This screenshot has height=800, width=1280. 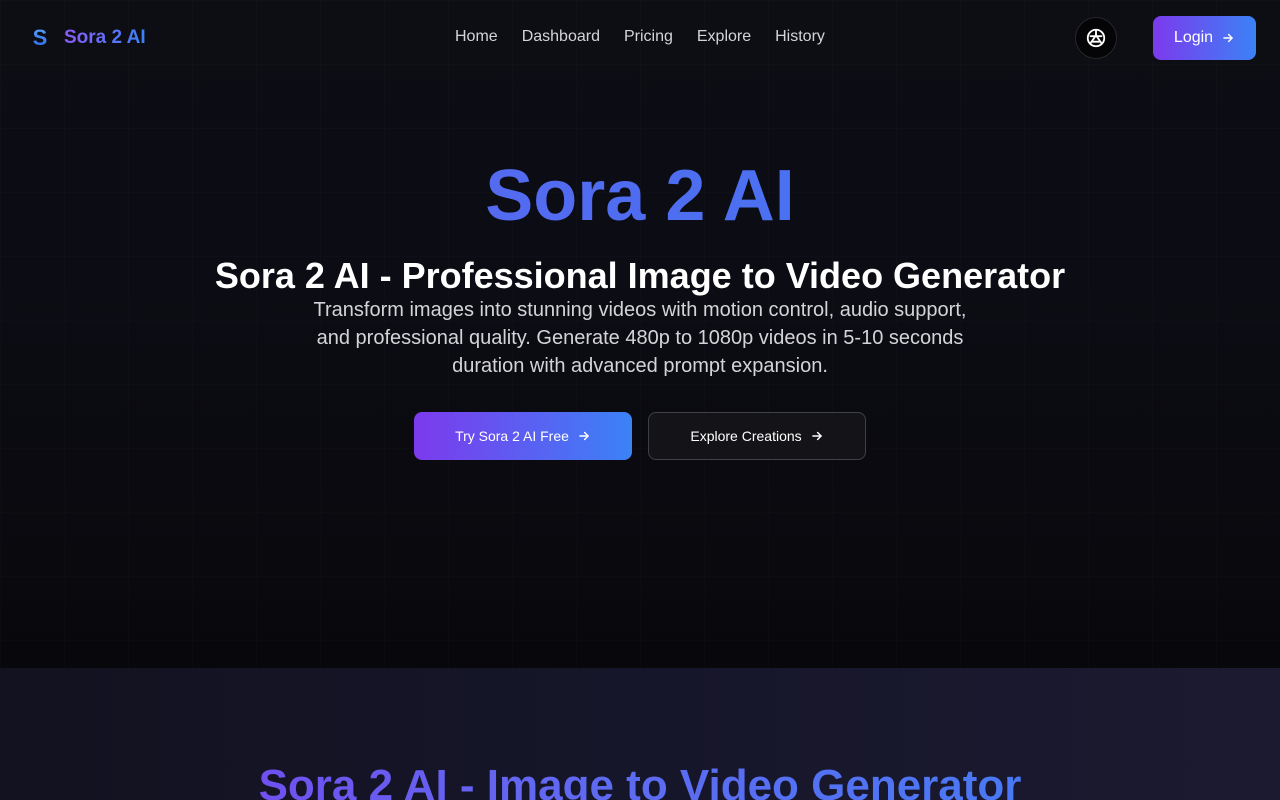 What do you see at coordinates (724, 37) in the screenshot?
I see `nav-explore: Explore` at bounding box center [724, 37].